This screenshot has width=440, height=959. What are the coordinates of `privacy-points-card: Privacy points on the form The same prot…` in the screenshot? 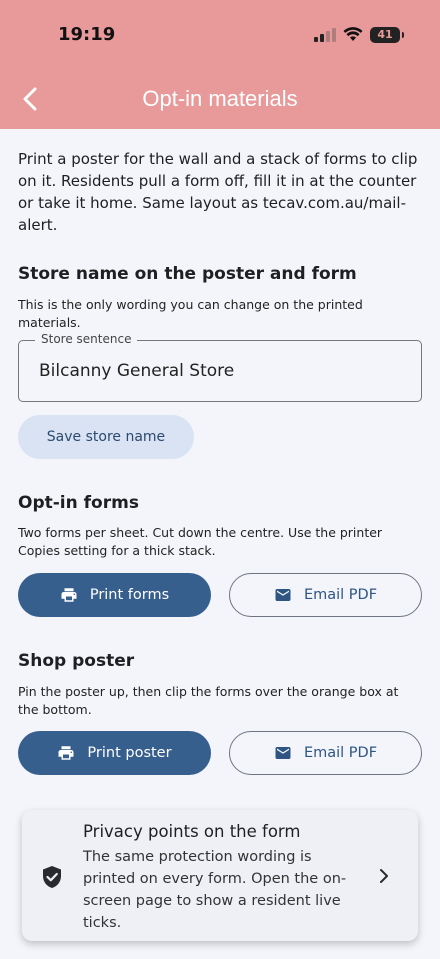 It's located at (220, 875).